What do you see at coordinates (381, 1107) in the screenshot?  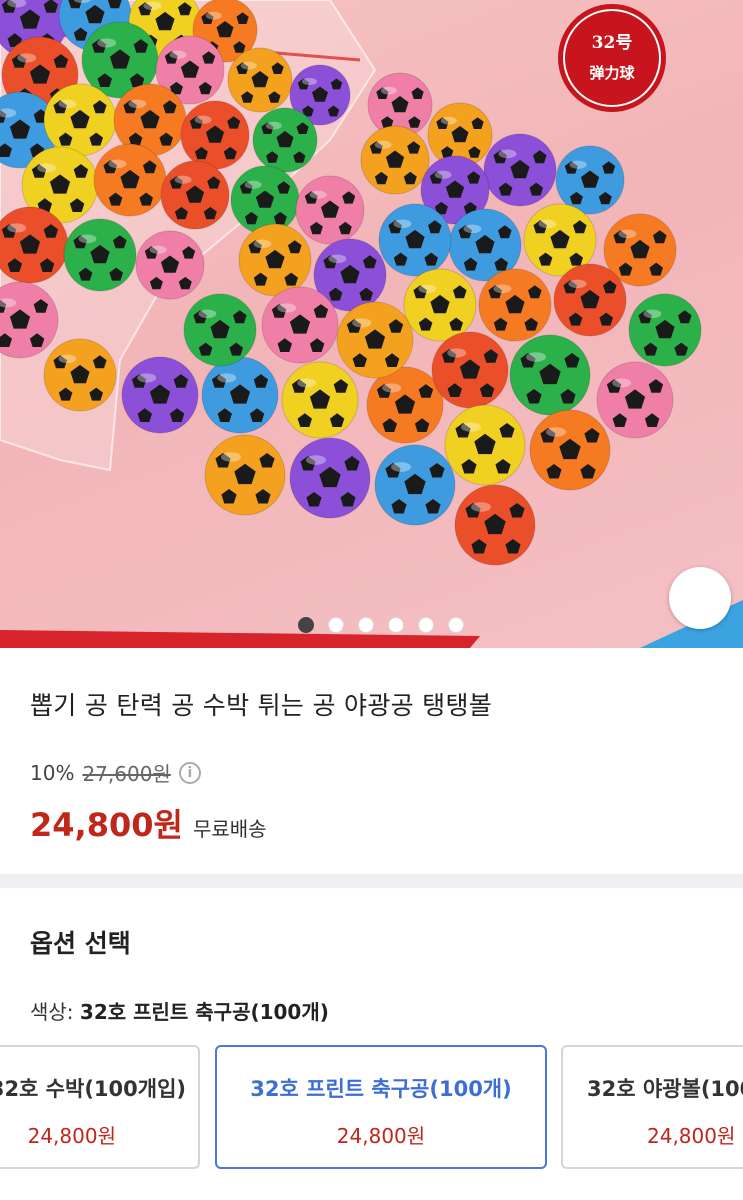 I see `option-card-soccer-print: 32호 프린트 축구공(100개) 24,800원` at bounding box center [381, 1107].